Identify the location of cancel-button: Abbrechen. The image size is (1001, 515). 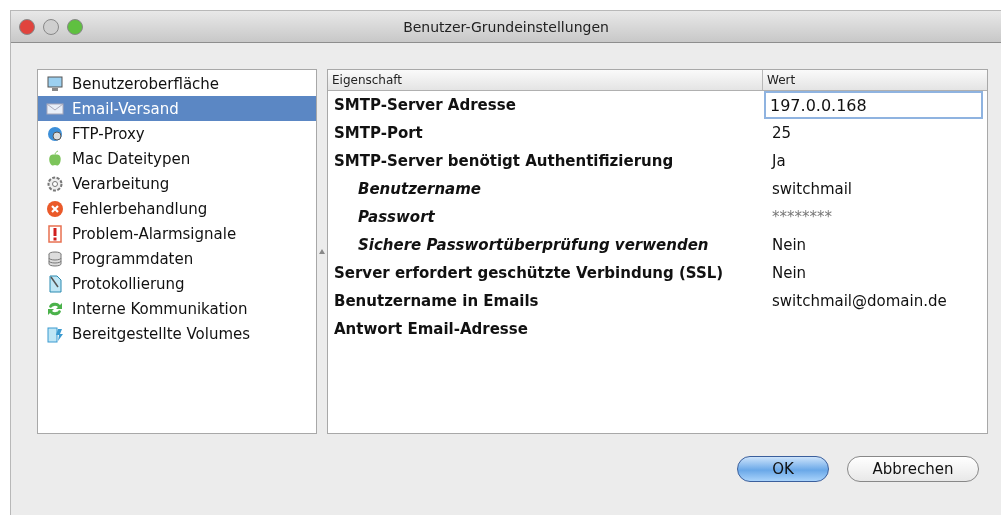
(913, 469).